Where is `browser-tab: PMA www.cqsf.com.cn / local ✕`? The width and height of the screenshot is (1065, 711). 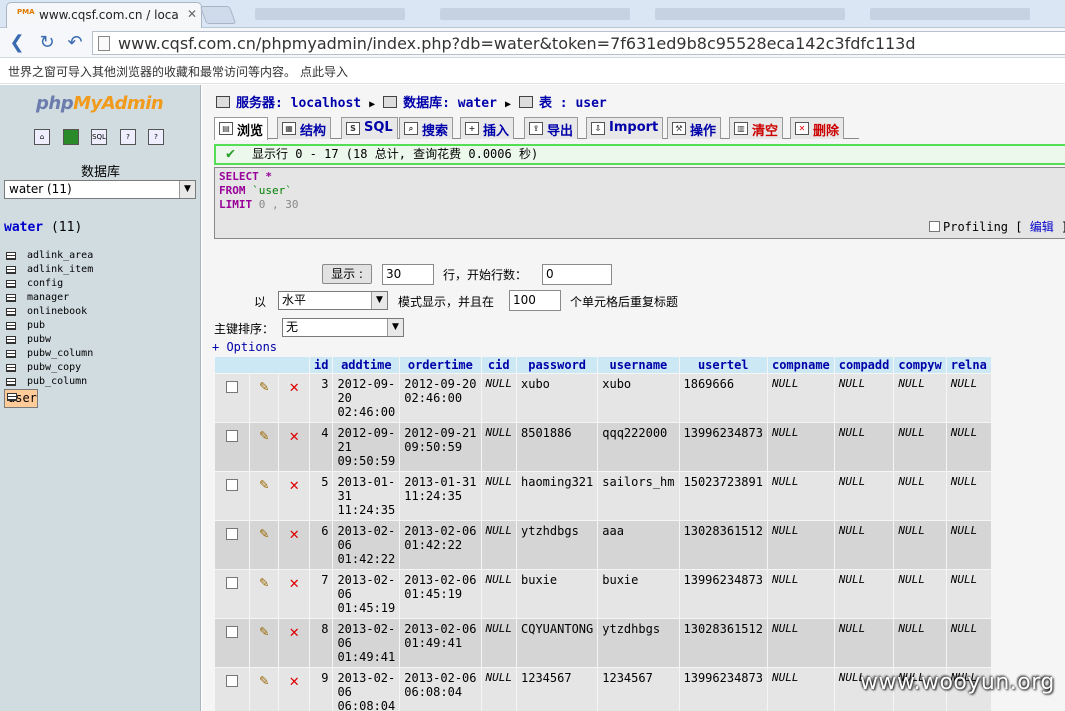
browser-tab: PMA www.cqsf.com.cn / local ✕ is located at coordinates (104, 15).